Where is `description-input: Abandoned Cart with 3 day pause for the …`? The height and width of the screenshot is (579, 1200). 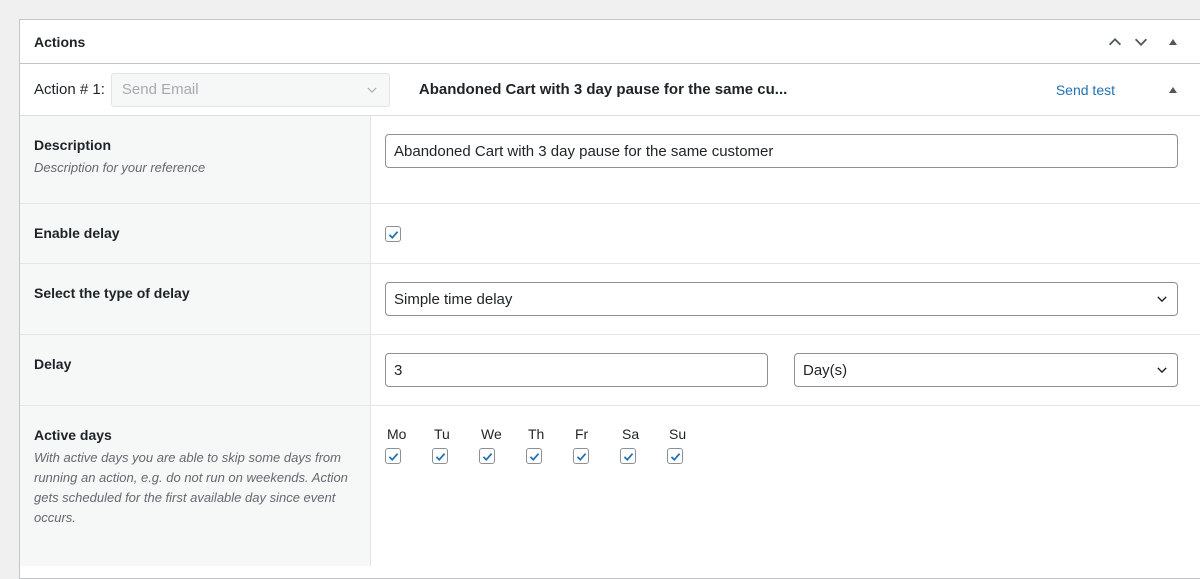
description-input: Abandoned Cart with 3 day pause for the … is located at coordinates (781, 151).